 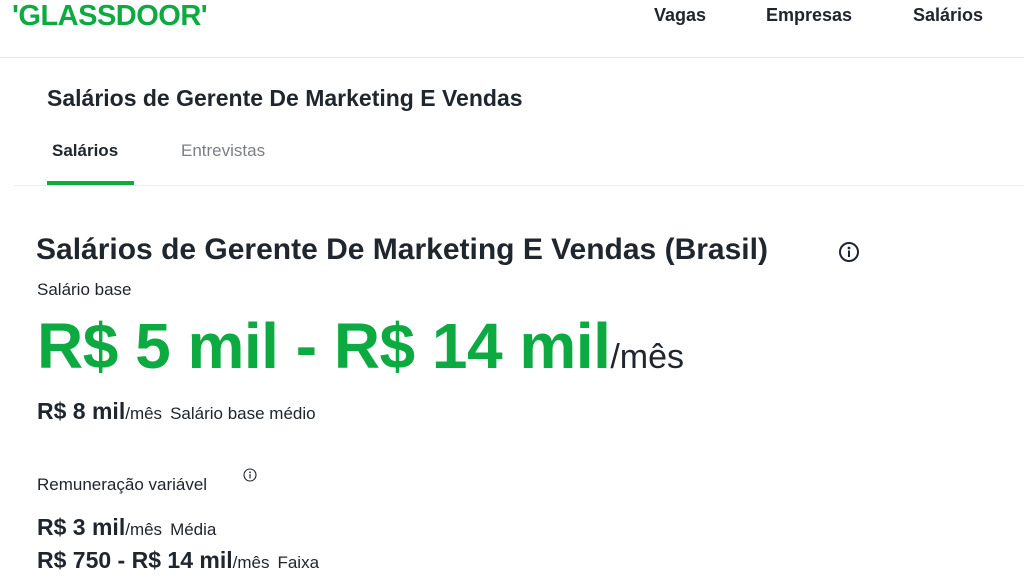 I want to click on base-salary-average-amount: R$ 8 mil, so click(x=81, y=411).